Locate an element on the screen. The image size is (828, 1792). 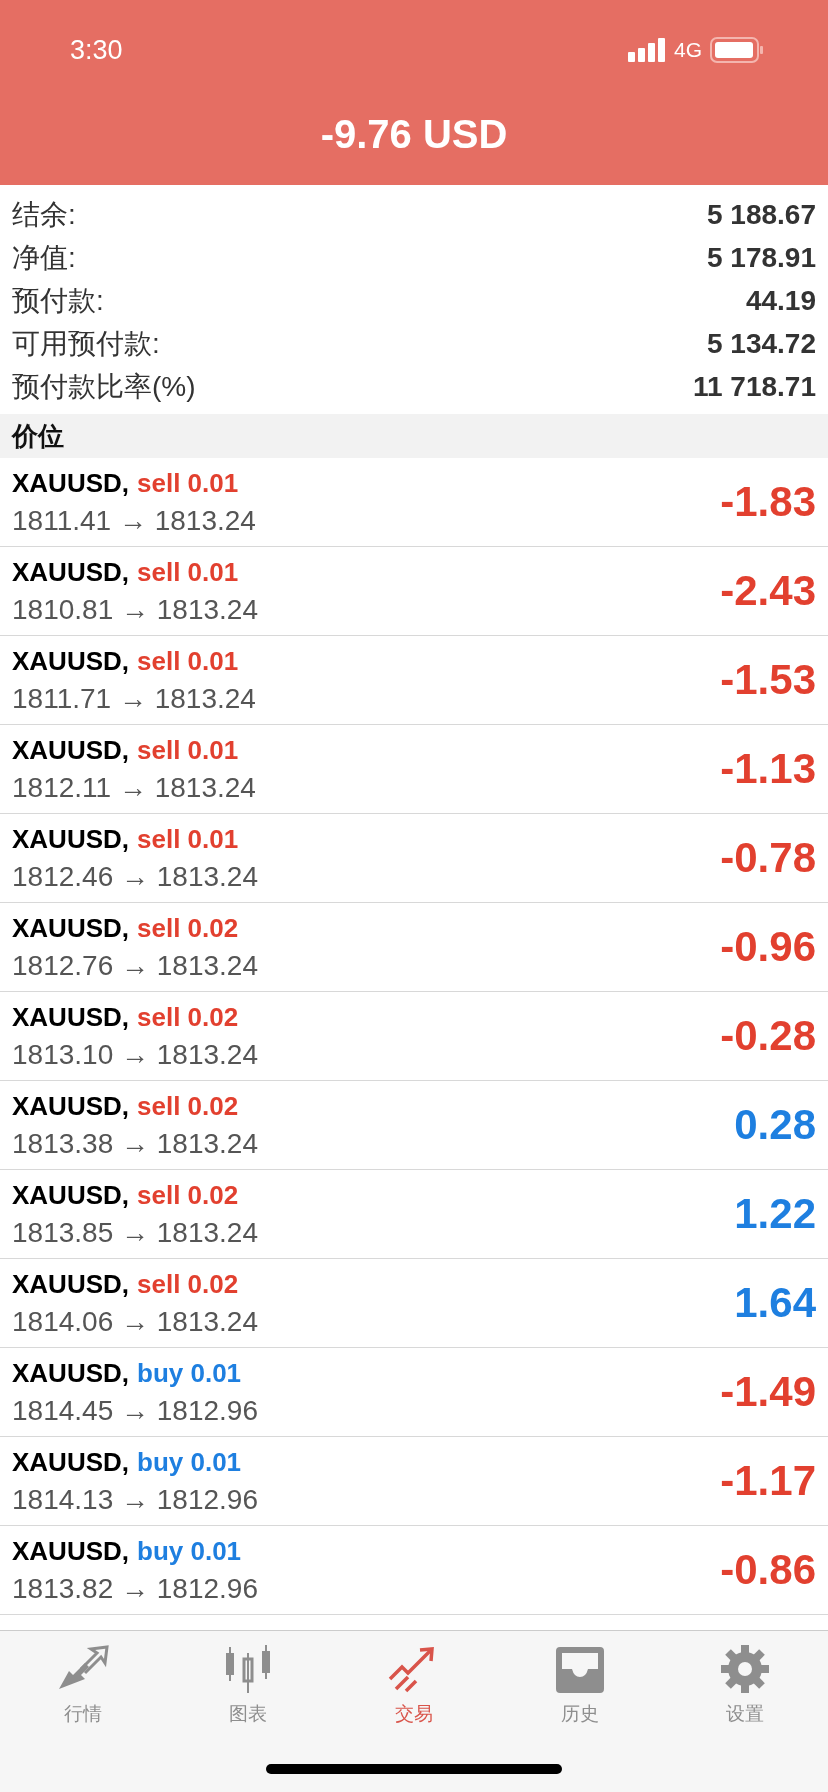
profit-value: -0.96 is located at coordinates (768, 947).